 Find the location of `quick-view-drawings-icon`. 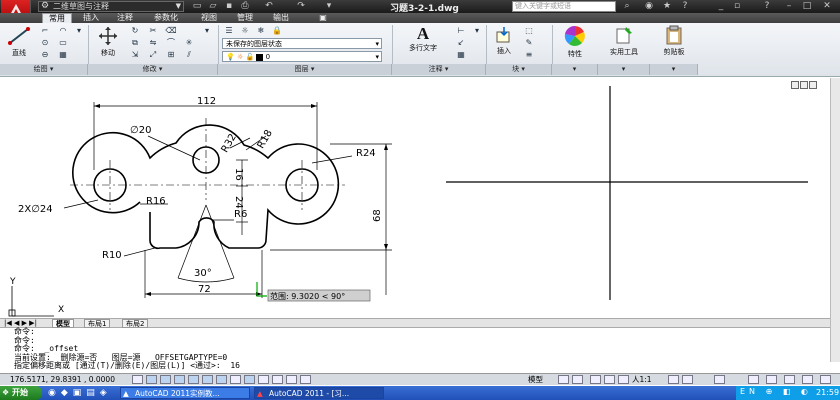

quick-view-drawings-icon is located at coordinates (577, 379).